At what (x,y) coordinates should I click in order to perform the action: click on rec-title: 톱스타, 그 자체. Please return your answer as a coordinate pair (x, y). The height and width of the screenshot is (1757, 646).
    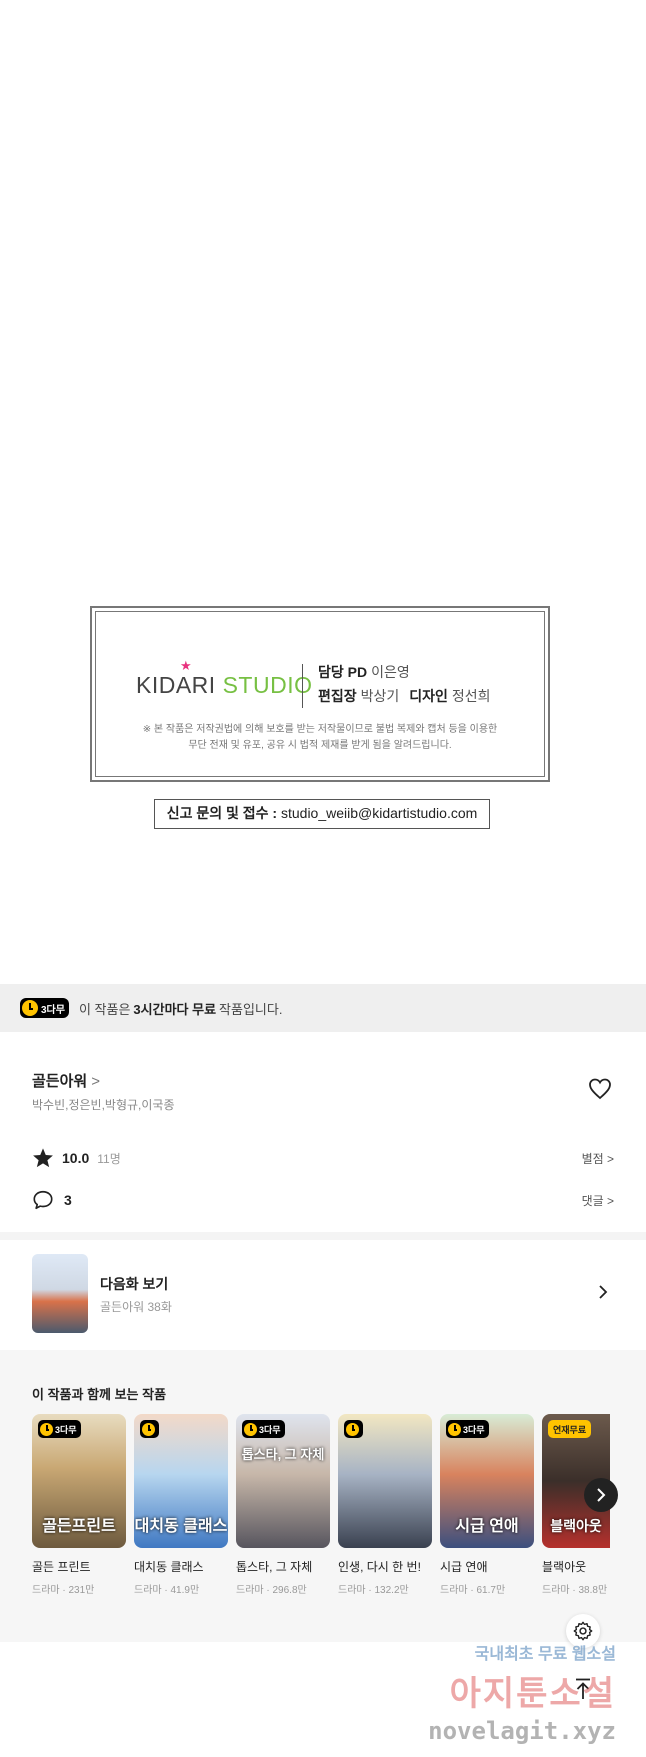
    Looking at the image, I should click on (274, 1567).